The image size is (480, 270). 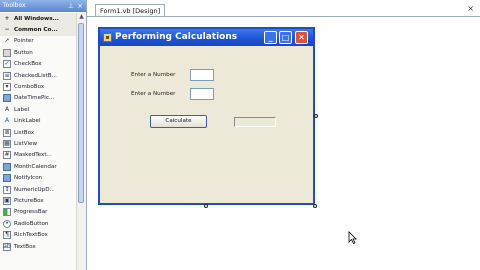 I want to click on checkbox-icon: ✓, so click(x=7, y=64).